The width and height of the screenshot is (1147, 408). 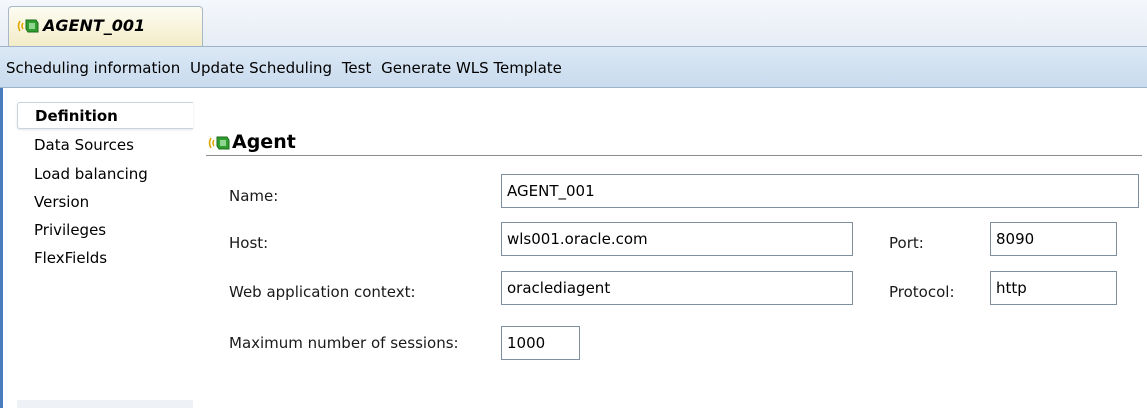 I want to click on generate-wls-template-link: Generate WLS Template, so click(x=471, y=68).